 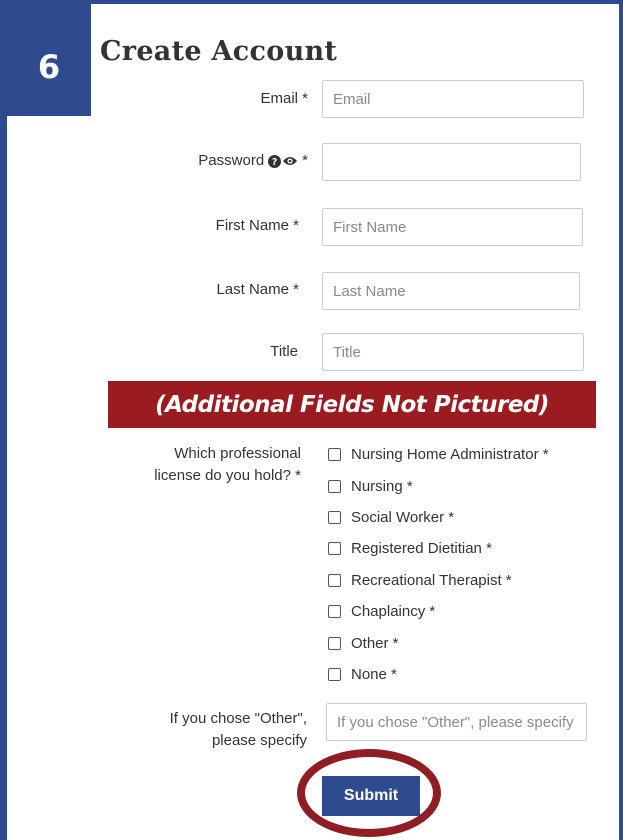 I want to click on license-option-recreational-therapist: Recreational Therapist *, so click(x=420, y=580).